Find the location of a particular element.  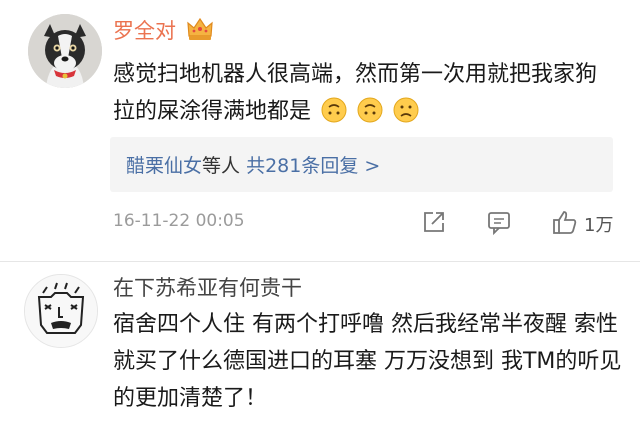

like-count: 1万 is located at coordinates (599, 225).